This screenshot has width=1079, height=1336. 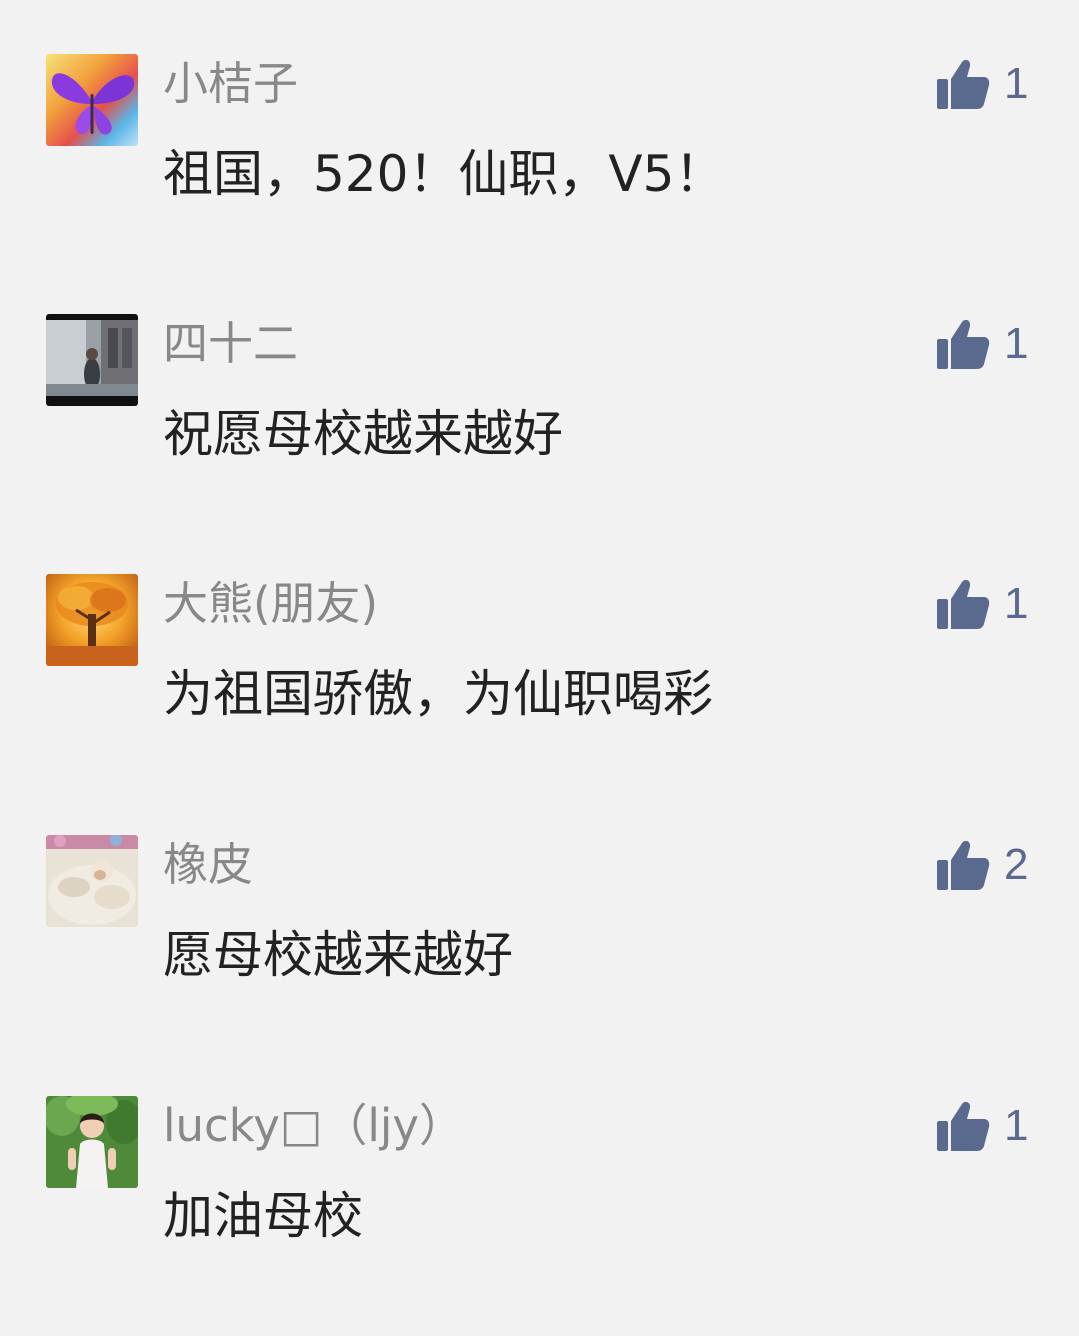 I want to click on comment-text: 加油母校, so click(x=263, y=1216).